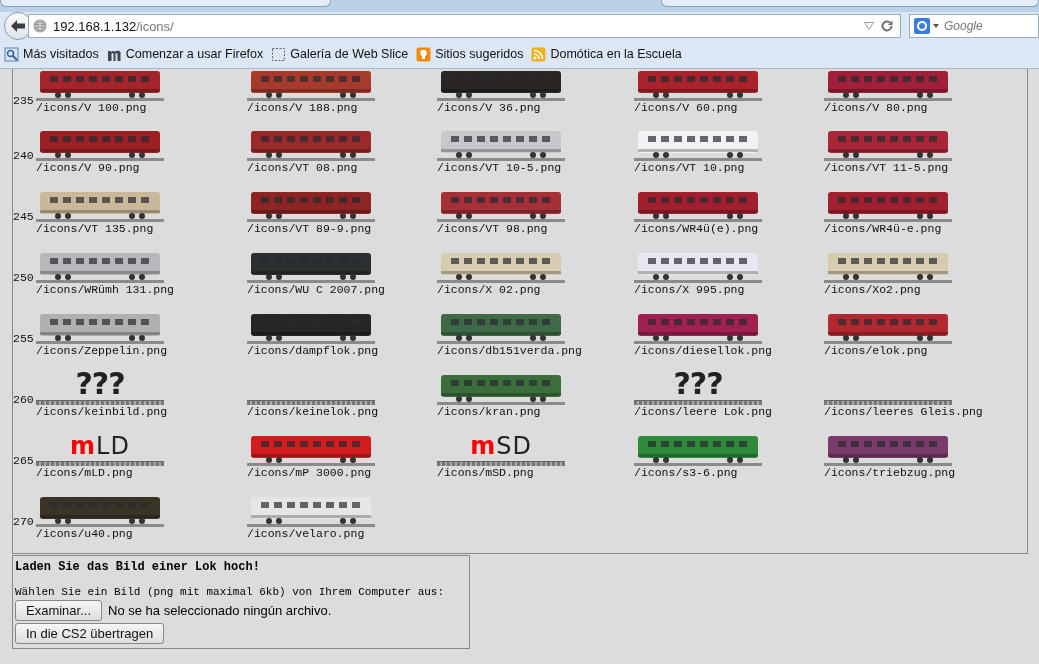  I want to click on file-caption: /icons/mSD.png, so click(485, 472).